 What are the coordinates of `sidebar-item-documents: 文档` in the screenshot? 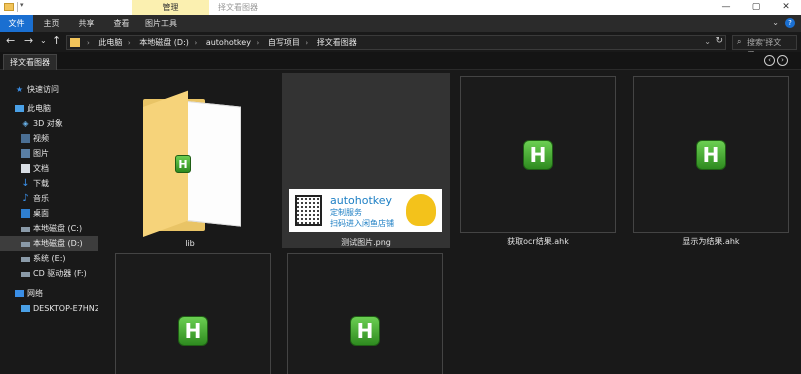 It's located at (49, 168).